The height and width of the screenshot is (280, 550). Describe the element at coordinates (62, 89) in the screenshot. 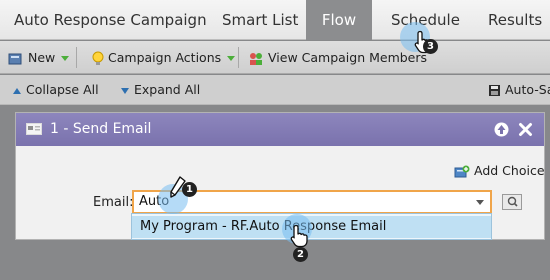

I see `collapse-all-label: Collapse All` at that location.